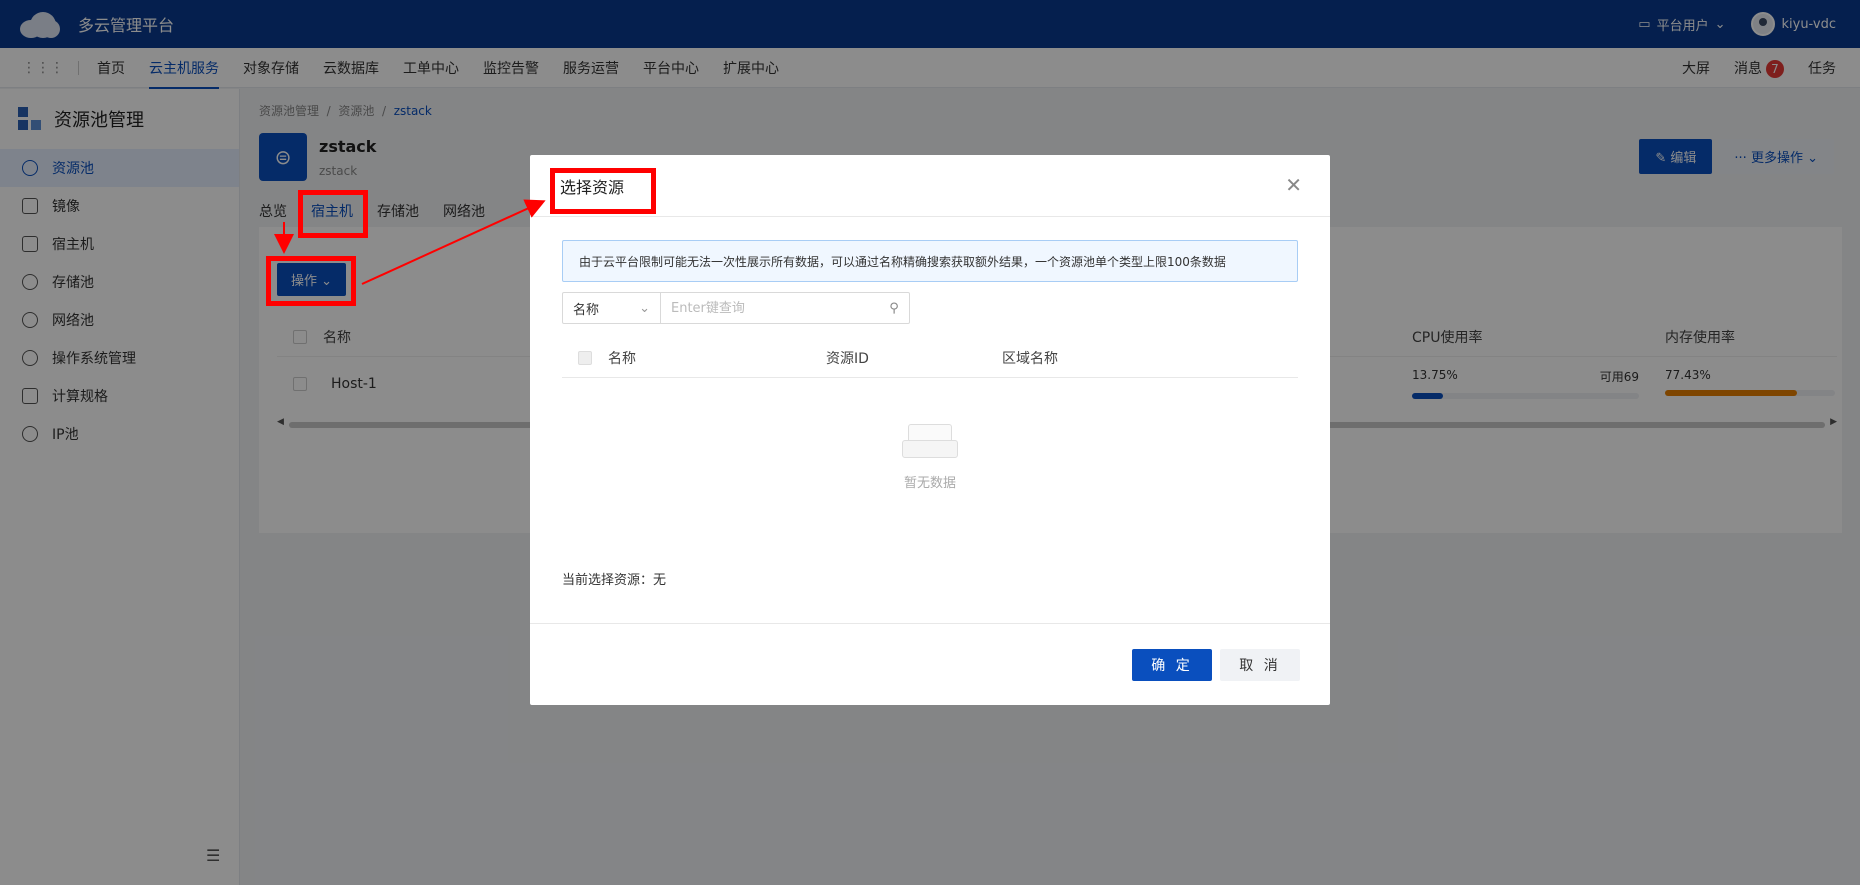 This screenshot has width=1860, height=885. What do you see at coordinates (644, 308) in the screenshot?
I see `chevron-down-icon: ⌄` at bounding box center [644, 308].